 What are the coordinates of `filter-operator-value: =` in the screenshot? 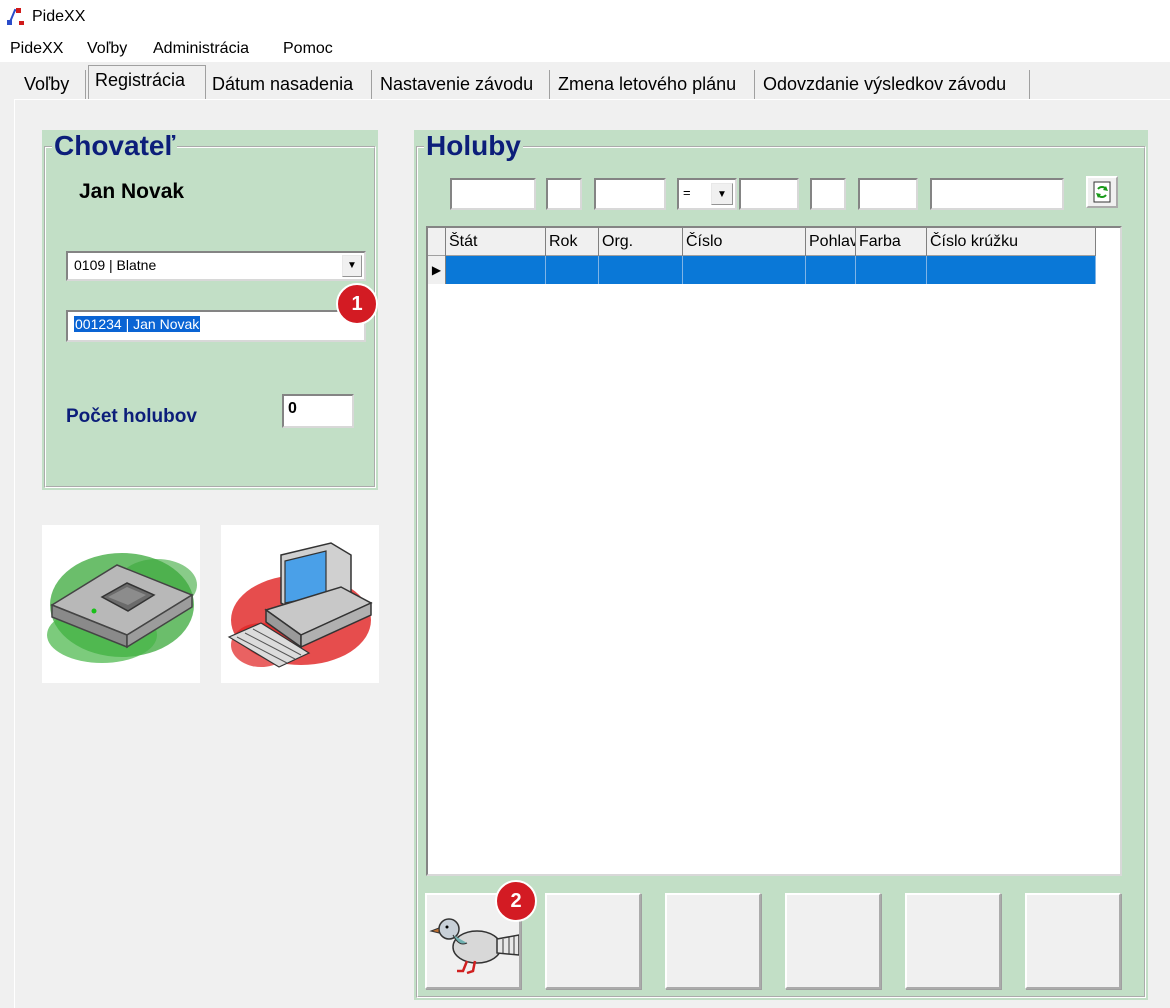 It's located at (687, 192).